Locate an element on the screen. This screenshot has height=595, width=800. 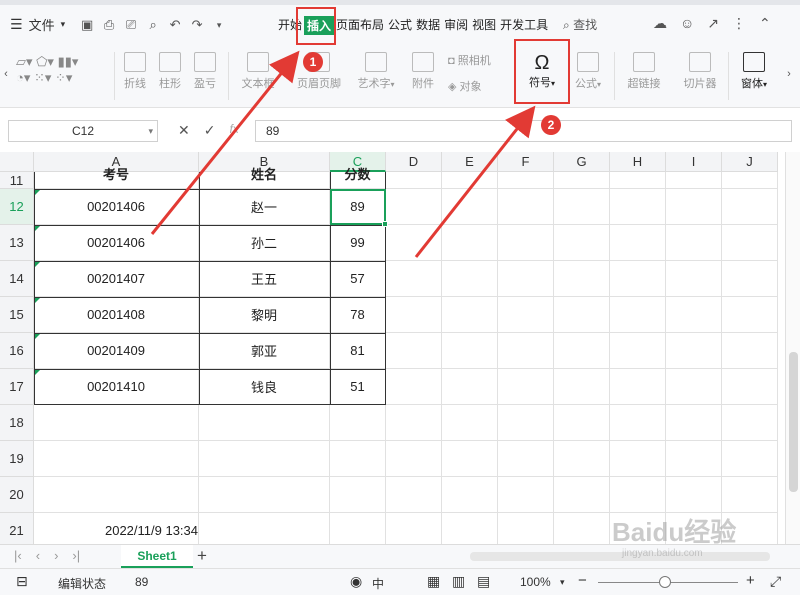
watermark-logo: Baidu经验 is located at coordinates (674, 532).